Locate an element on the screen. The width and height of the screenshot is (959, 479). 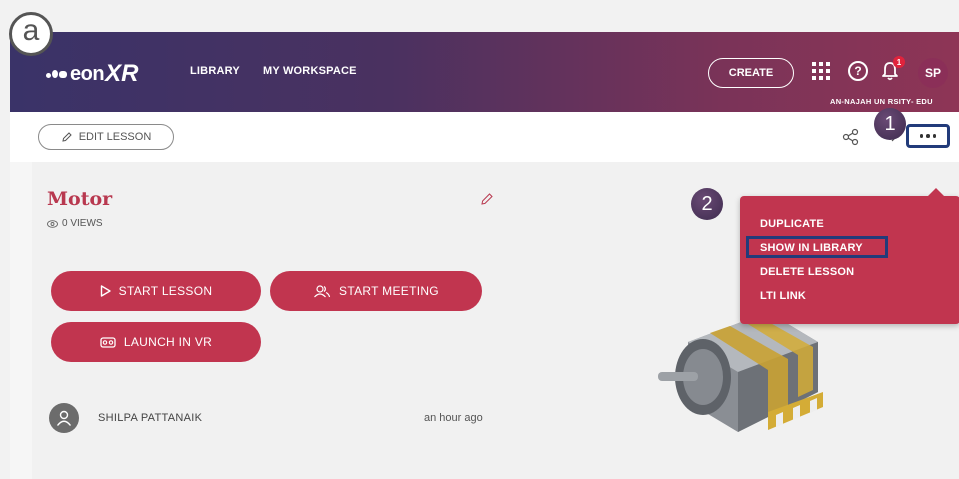
logo-text: eon is located at coordinates (87, 73).